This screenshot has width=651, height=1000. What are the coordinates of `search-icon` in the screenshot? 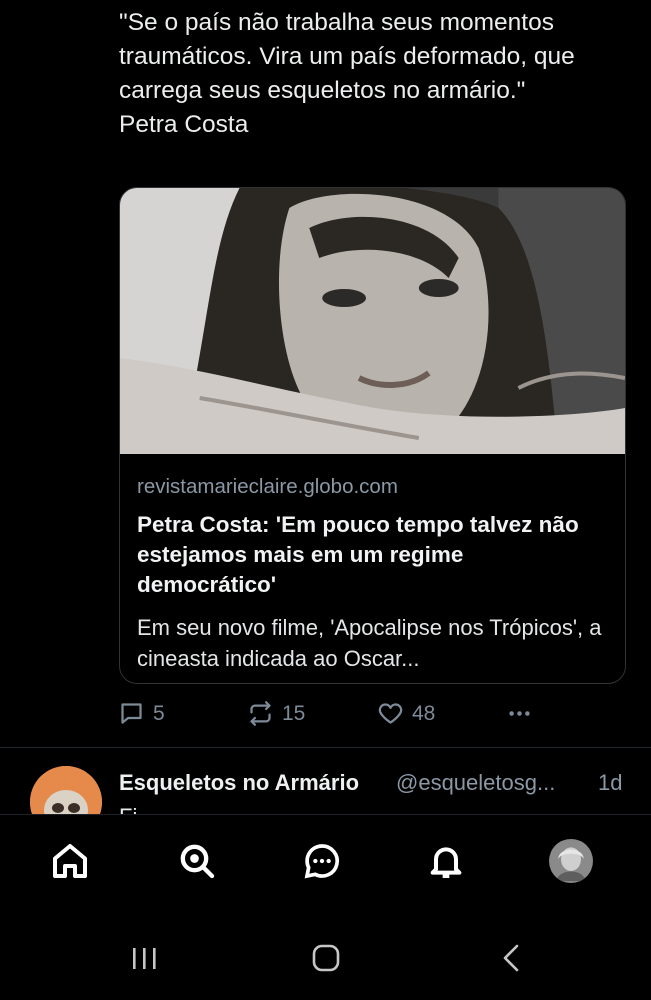 It's located at (197, 861).